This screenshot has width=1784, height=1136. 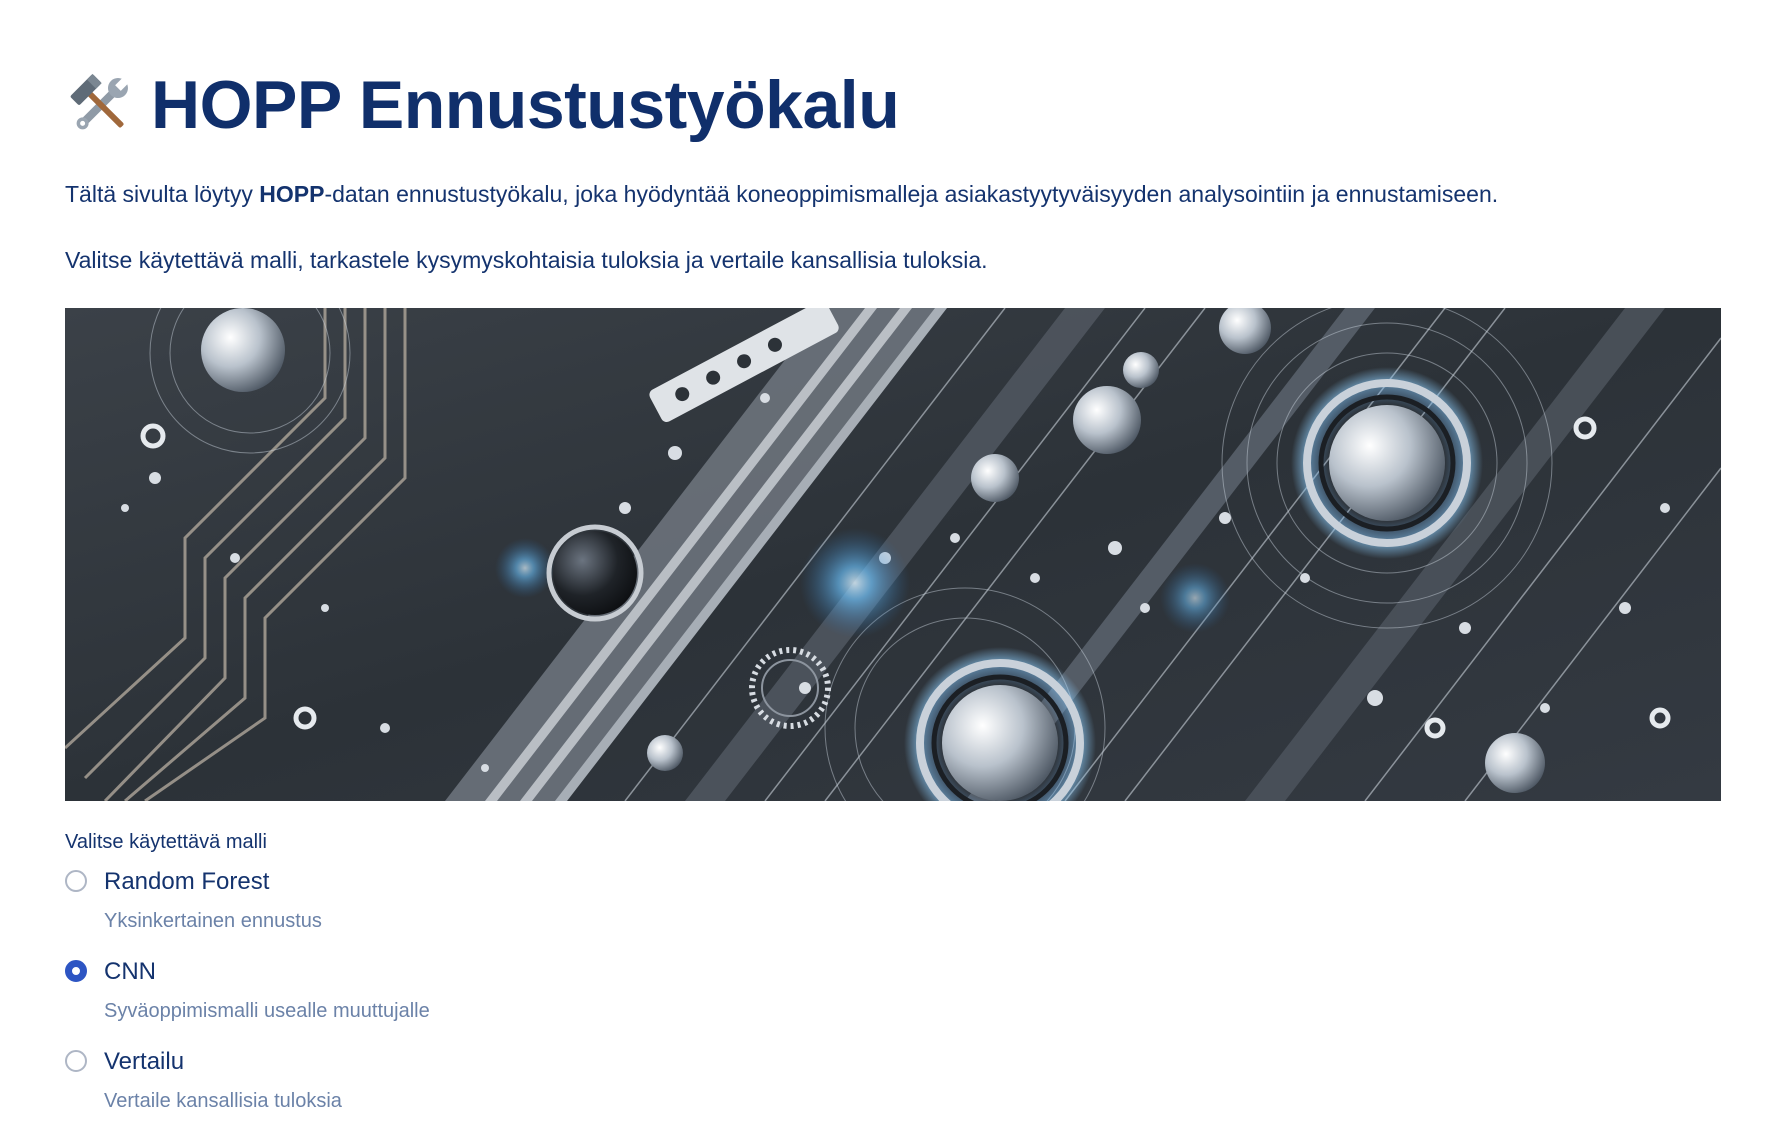 I want to click on model-select-label: Valitse käytettävä malli, so click(x=166, y=842).